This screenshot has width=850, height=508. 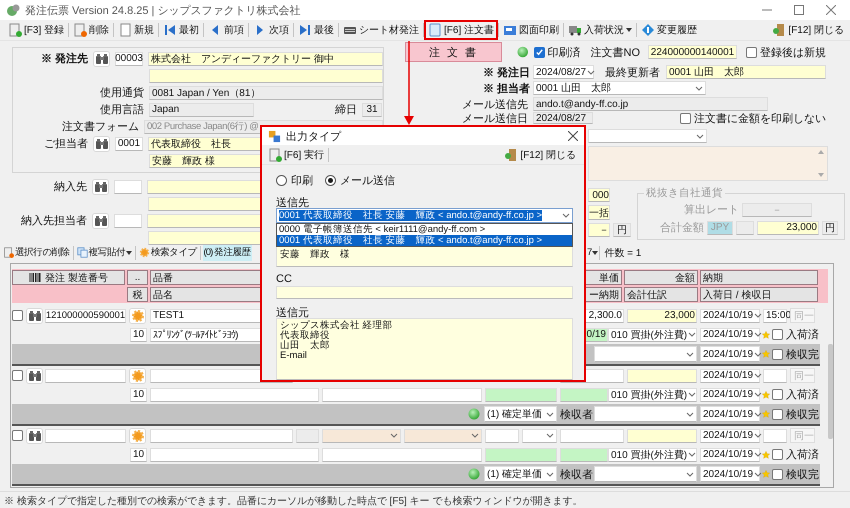 What do you see at coordinates (506, 73) in the screenshot?
I see `field-label: ※ 発注日` at bounding box center [506, 73].